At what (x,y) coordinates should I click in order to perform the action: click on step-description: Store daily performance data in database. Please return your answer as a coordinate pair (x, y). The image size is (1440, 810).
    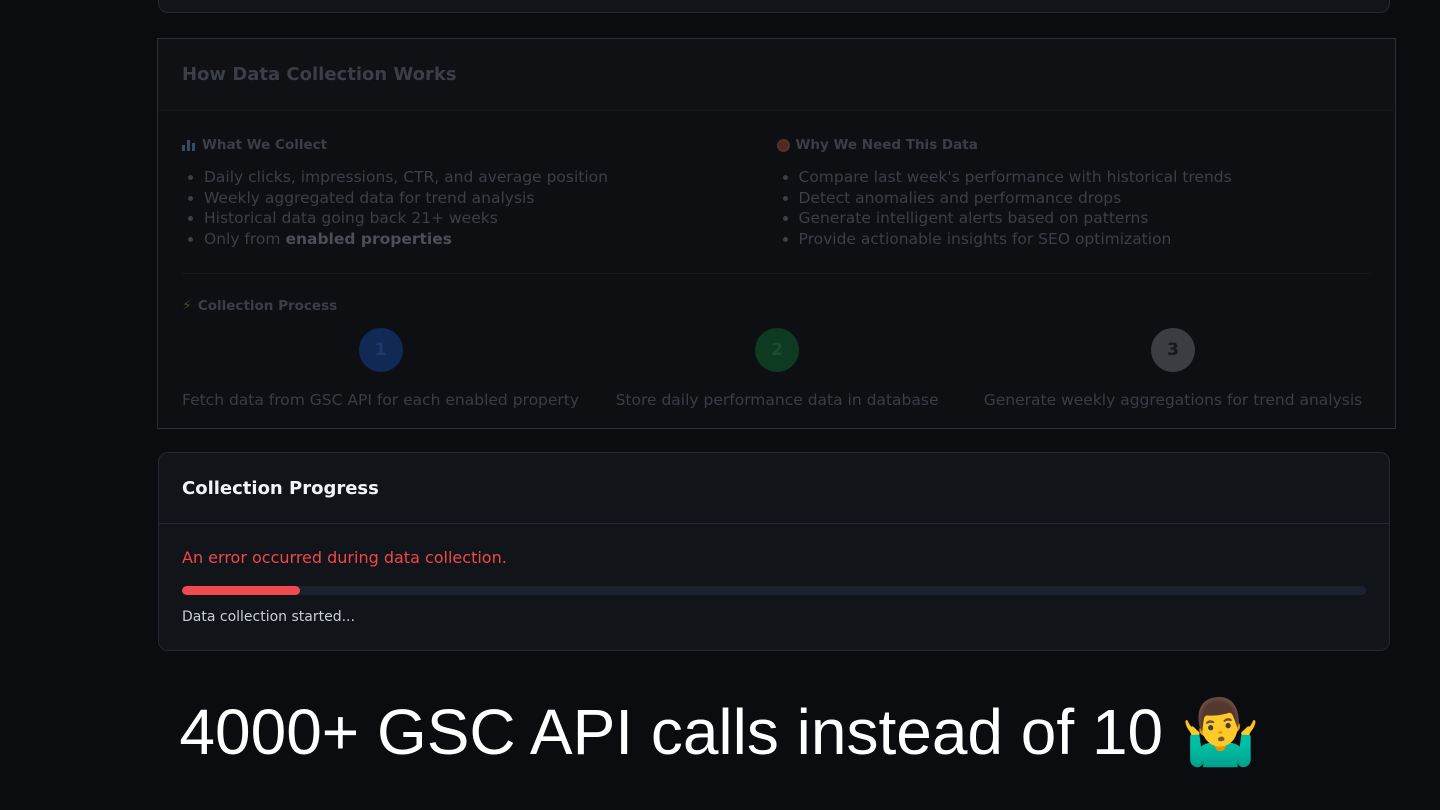
    Looking at the image, I should click on (777, 400).